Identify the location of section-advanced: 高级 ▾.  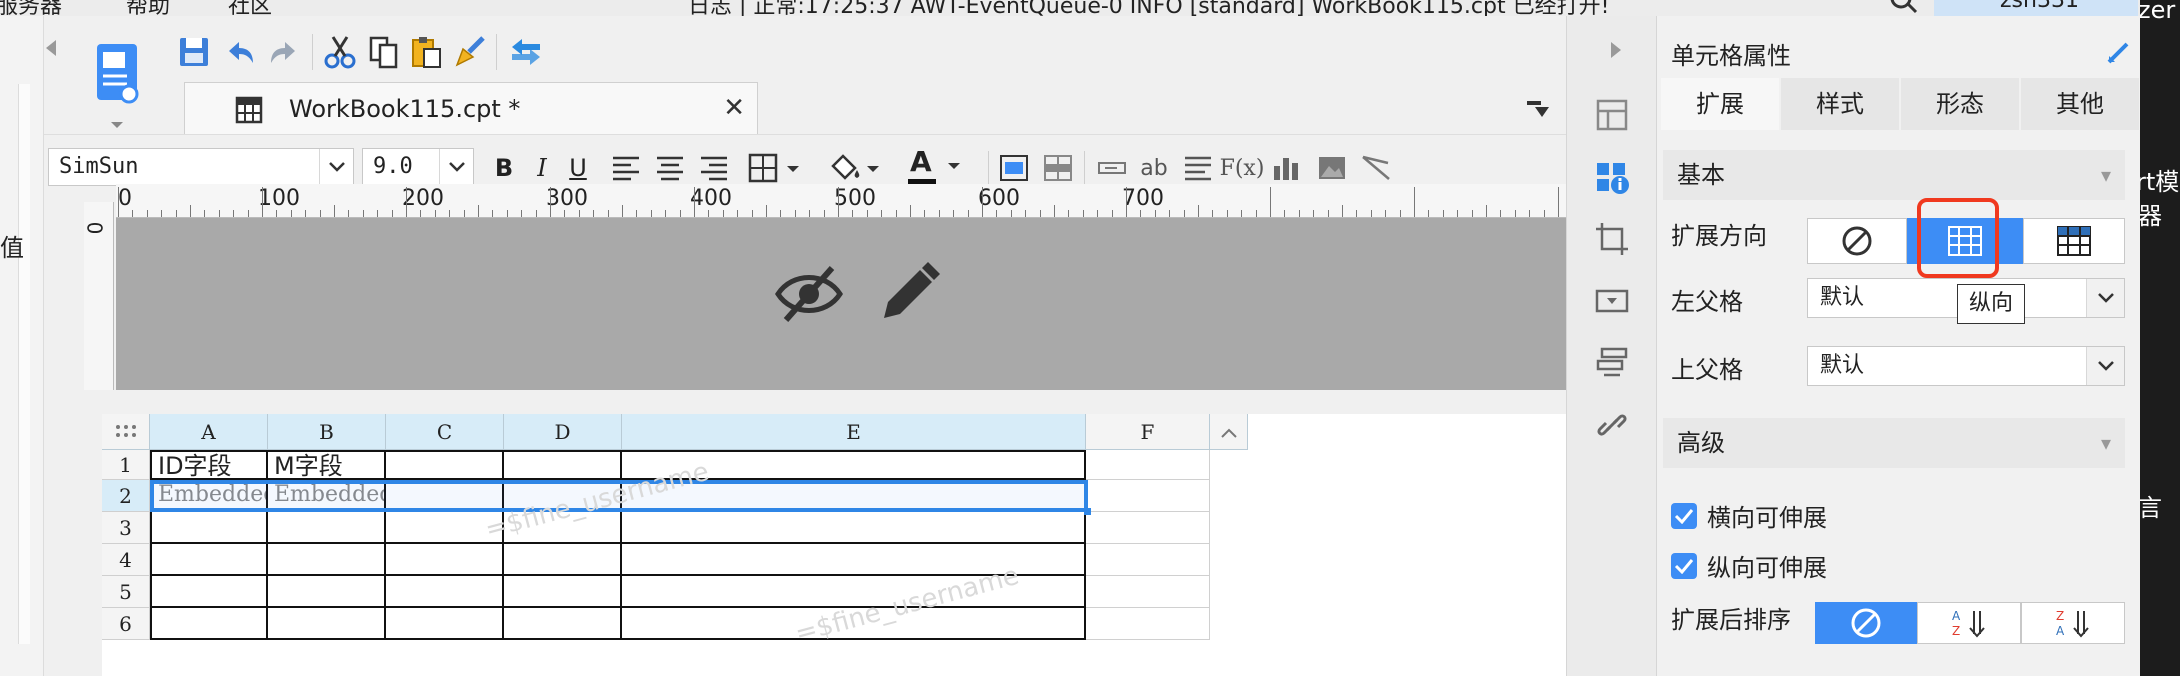
(1894, 443).